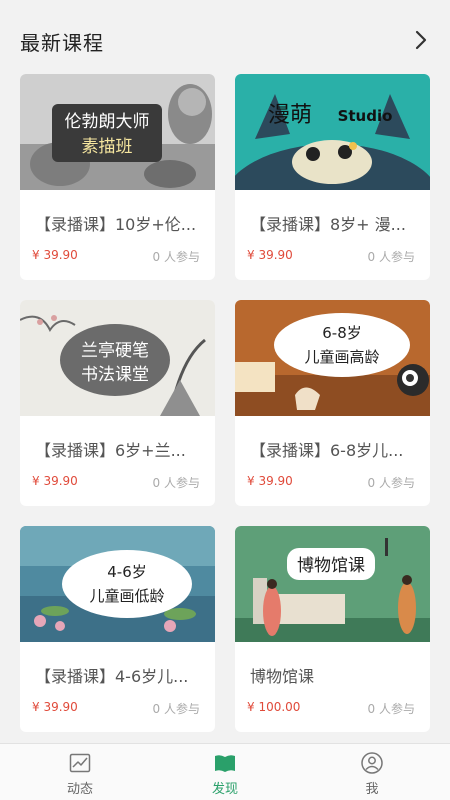 The height and width of the screenshot is (800, 450). What do you see at coordinates (117, 584) in the screenshot?
I see `course-thumbnail: 4-6岁 儿童画低龄` at bounding box center [117, 584].